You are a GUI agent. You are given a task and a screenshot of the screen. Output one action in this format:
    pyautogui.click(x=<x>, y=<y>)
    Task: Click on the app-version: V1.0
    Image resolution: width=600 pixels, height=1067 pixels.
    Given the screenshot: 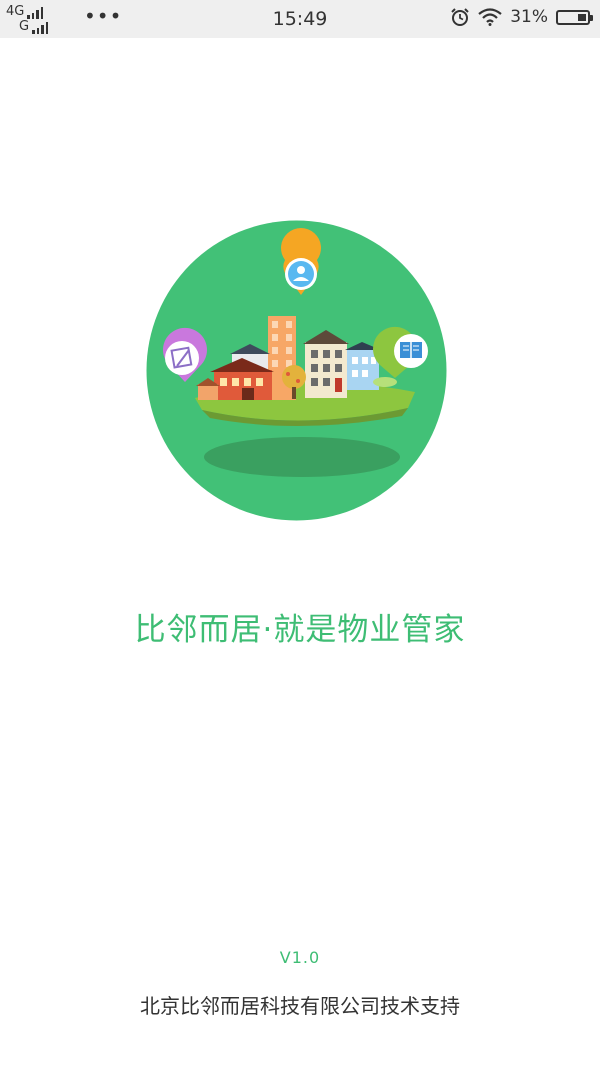 What is the action you would take?
    pyautogui.click(x=300, y=957)
    